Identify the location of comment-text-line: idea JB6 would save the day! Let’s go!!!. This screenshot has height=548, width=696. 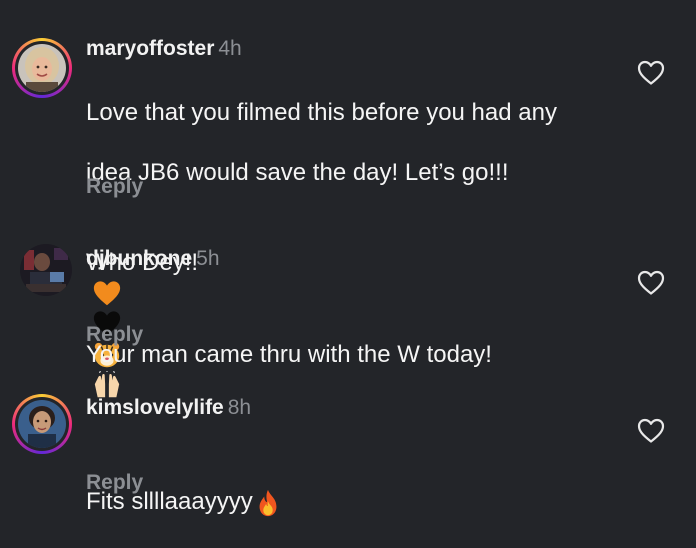
(297, 172).